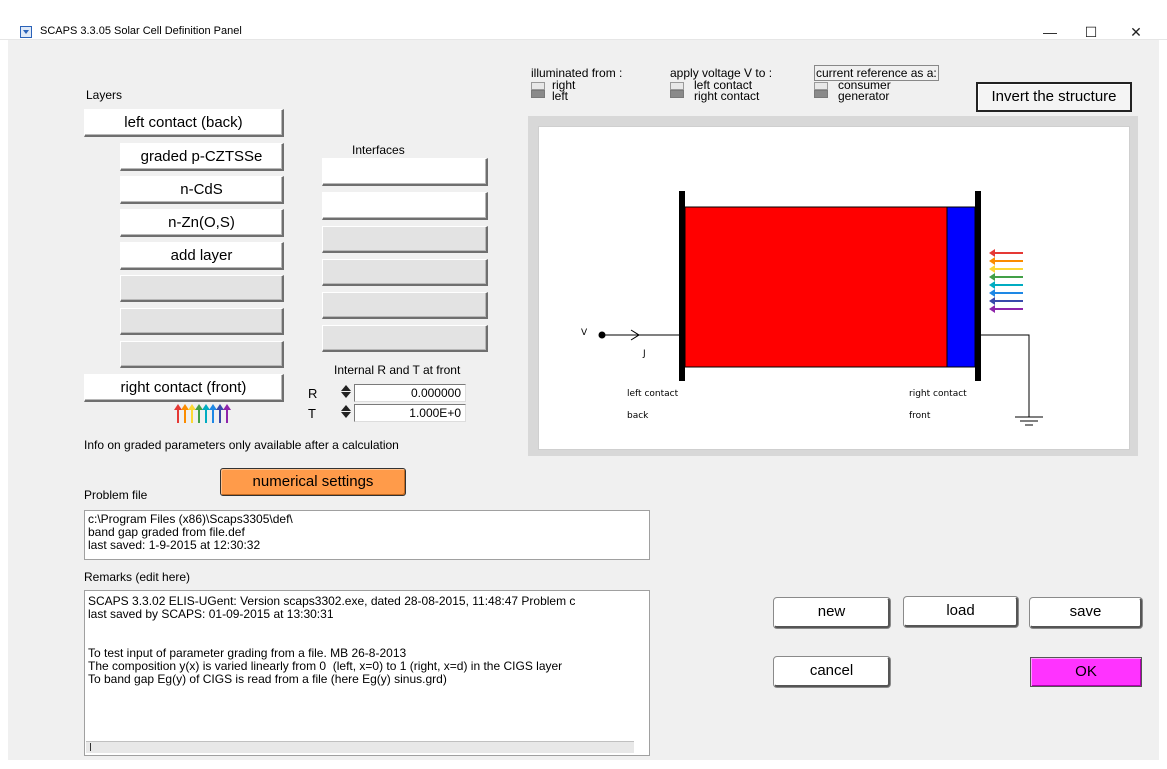  I want to click on current-option-generator: generator, so click(864, 96).